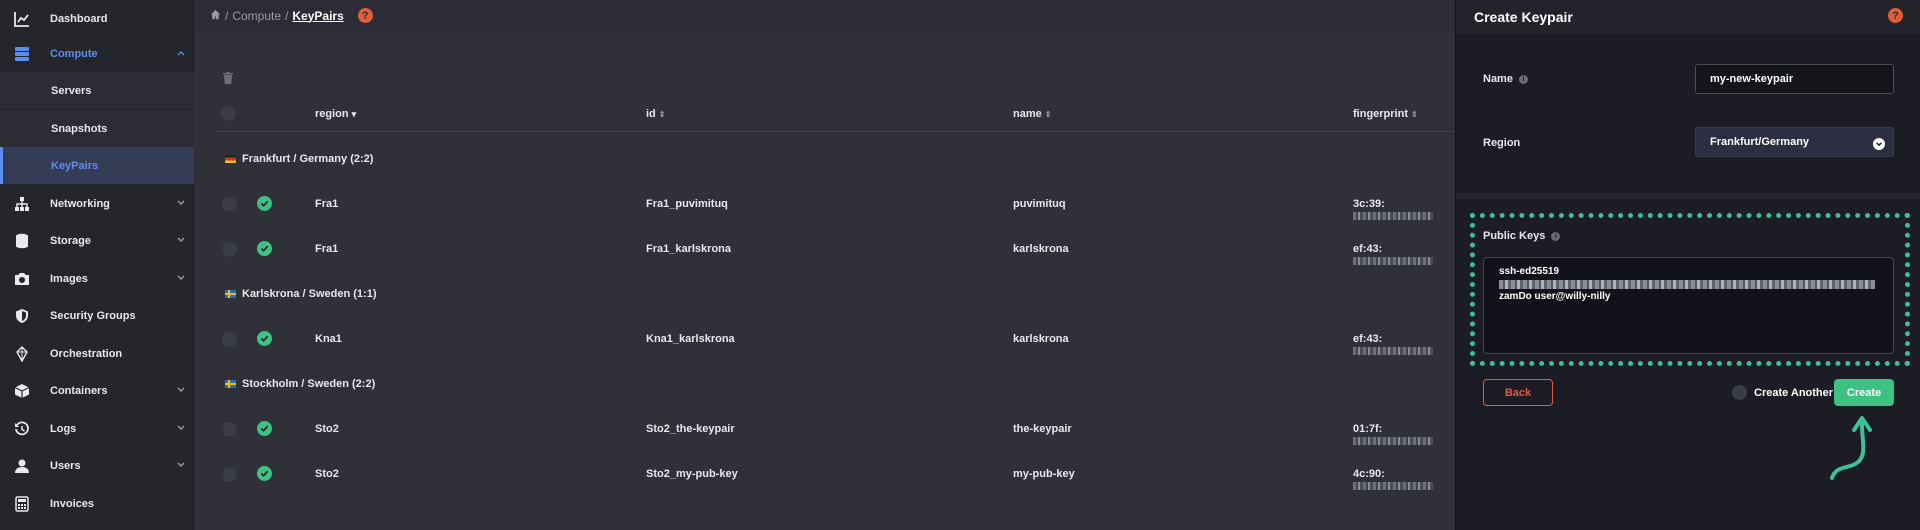 This screenshot has width=1920, height=530. What do you see at coordinates (63, 428) in the screenshot?
I see `sidebar-item-label: Logs` at bounding box center [63, 428].